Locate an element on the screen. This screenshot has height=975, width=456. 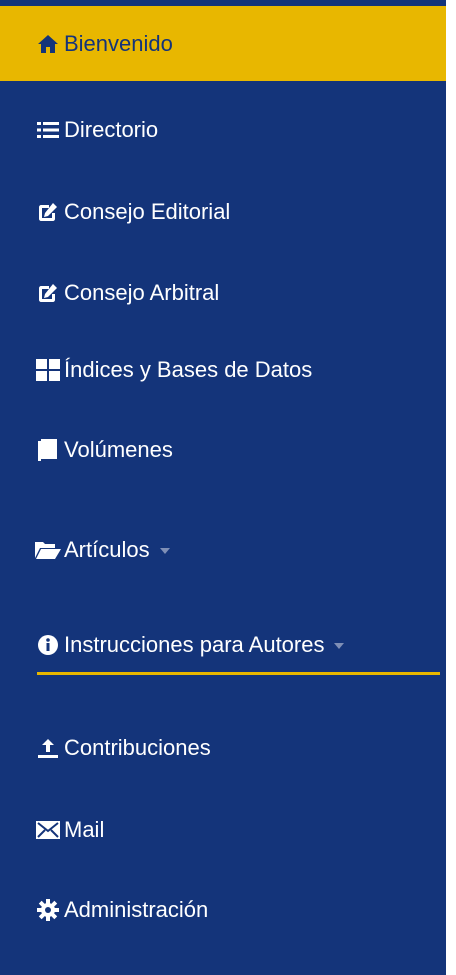
nav-item-articulos: Artículos is located at coordinates (223, 550).